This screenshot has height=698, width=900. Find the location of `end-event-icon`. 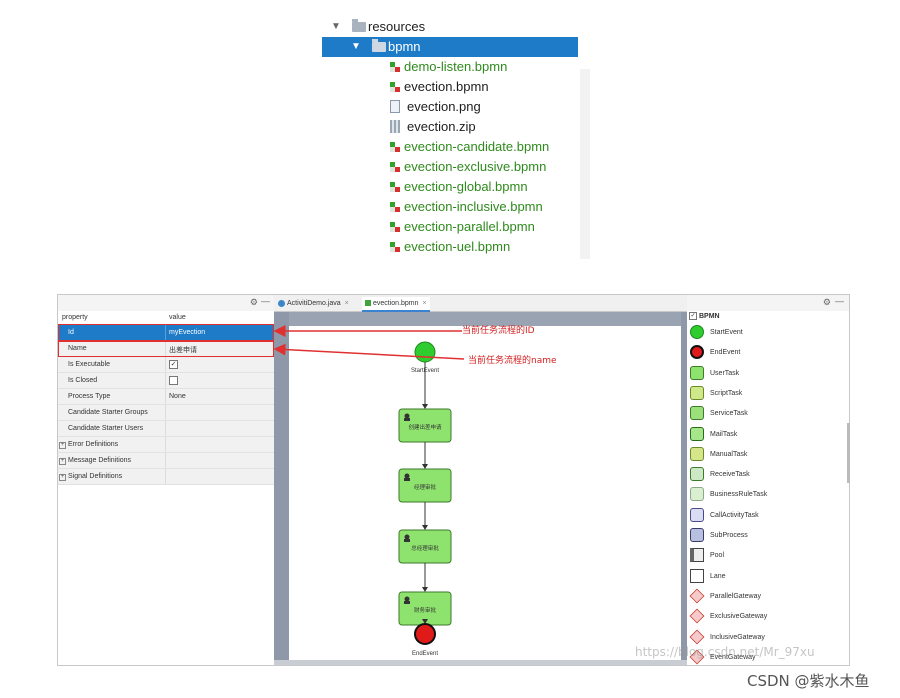

end-event-icon is located at coordinates (697, 352).